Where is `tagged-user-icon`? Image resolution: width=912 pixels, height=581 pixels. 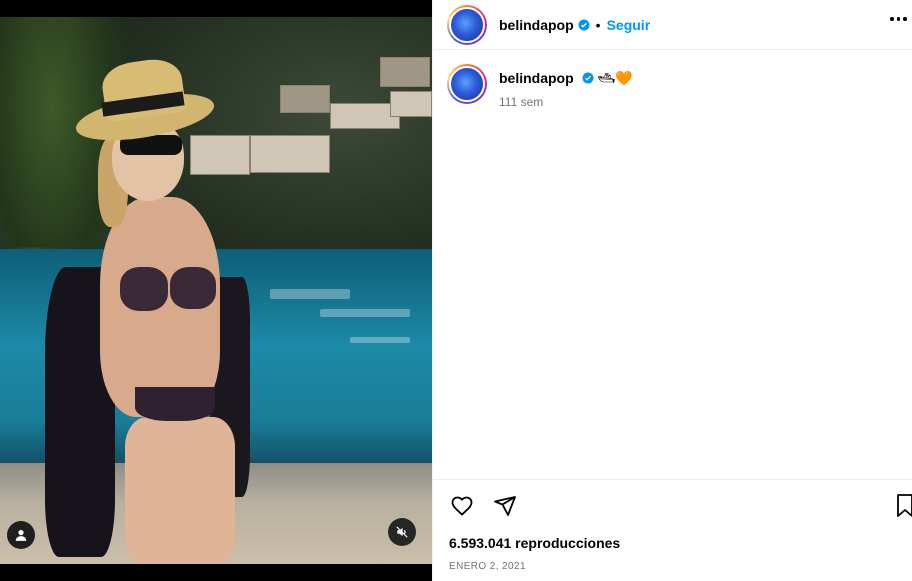
tagged-user-icon is located at coordinates (21, 535).